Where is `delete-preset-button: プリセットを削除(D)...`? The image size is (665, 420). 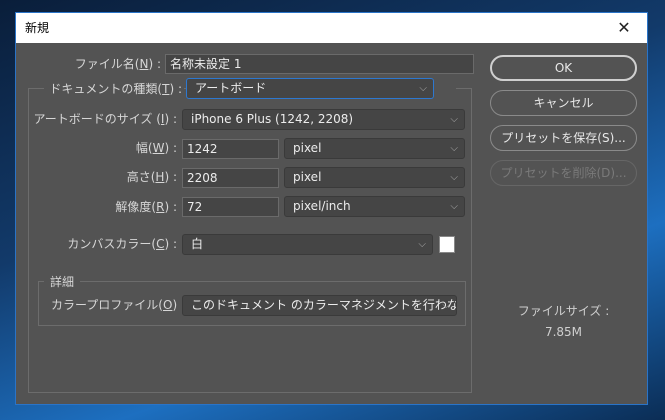 delete-preset-button: プリセットを削除(D)... is located at coordinates (563, 173).